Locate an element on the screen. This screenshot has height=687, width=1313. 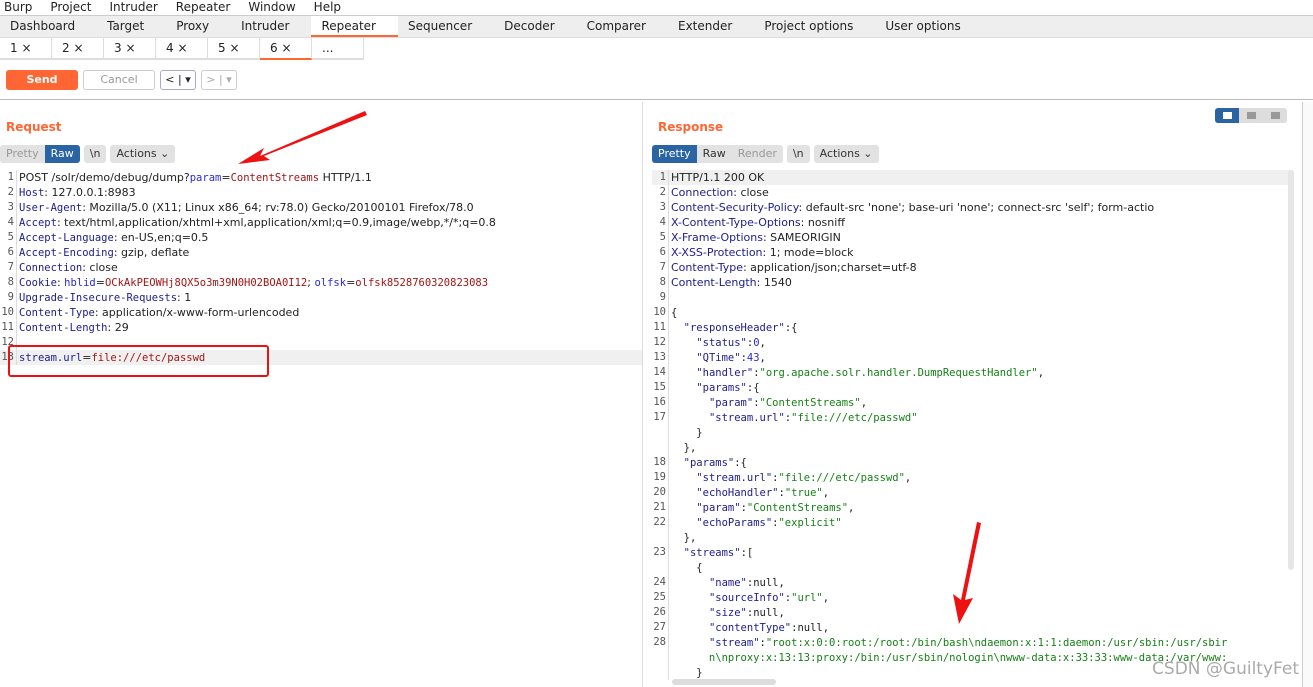
token: "name" is located at coordinates (727, 583).